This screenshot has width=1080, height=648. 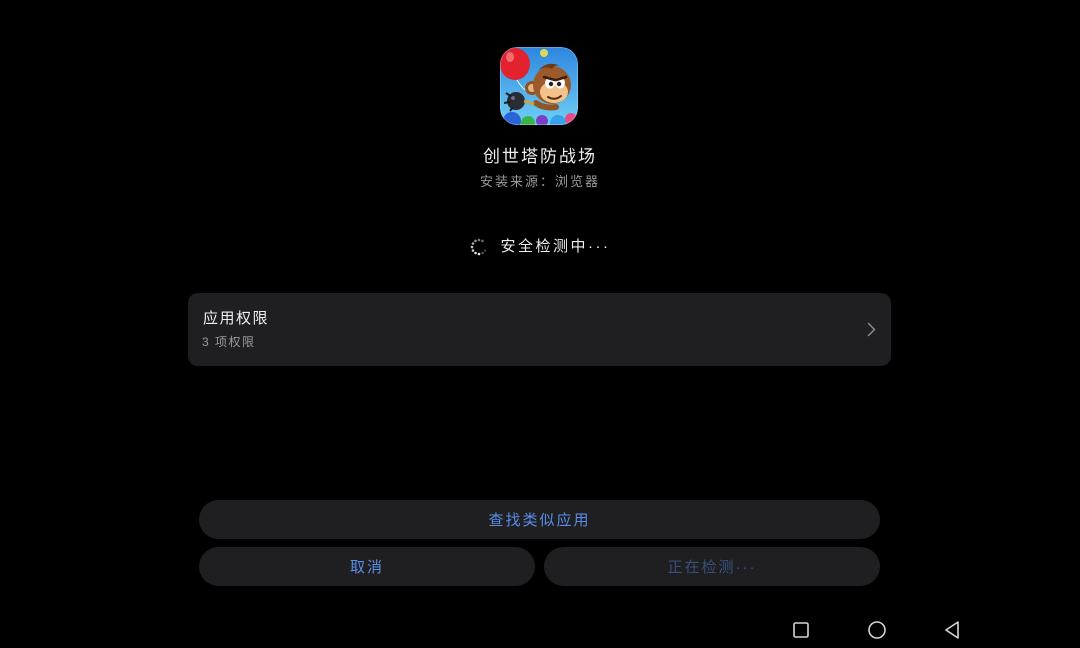 I want to click on install-status-button: 正在检测···, so click(x=712, y=566).